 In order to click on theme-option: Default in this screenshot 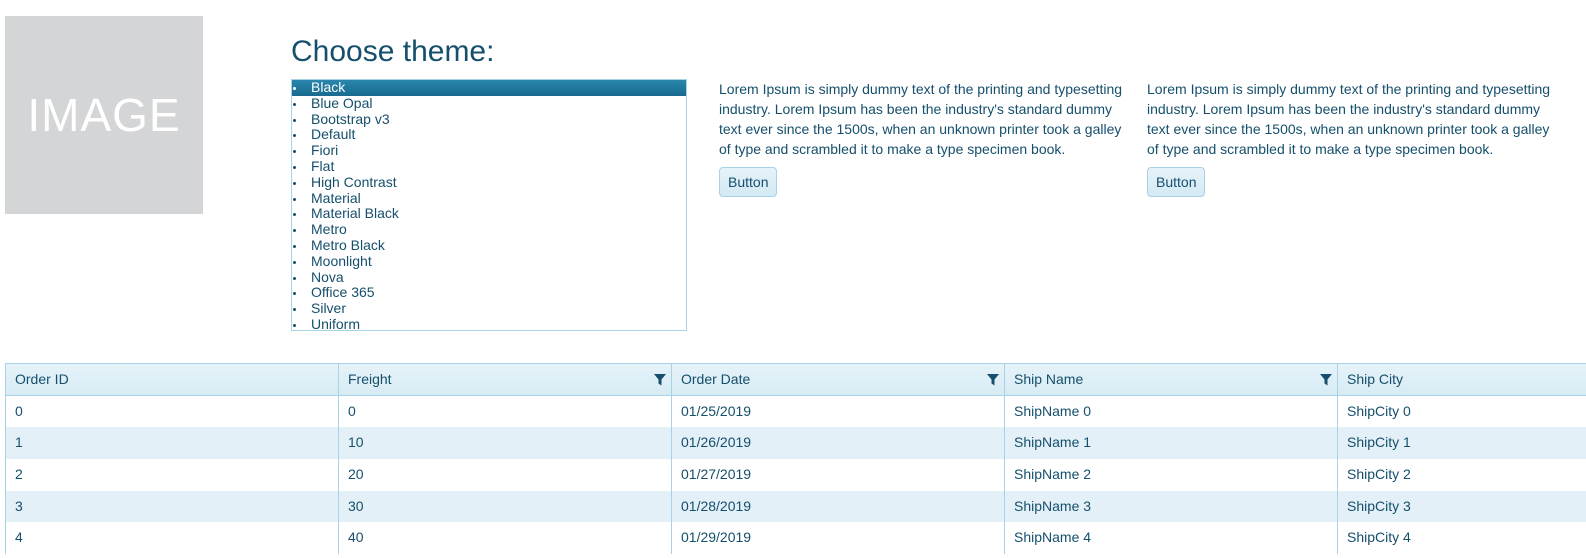, I will do `click(489, 135)`.